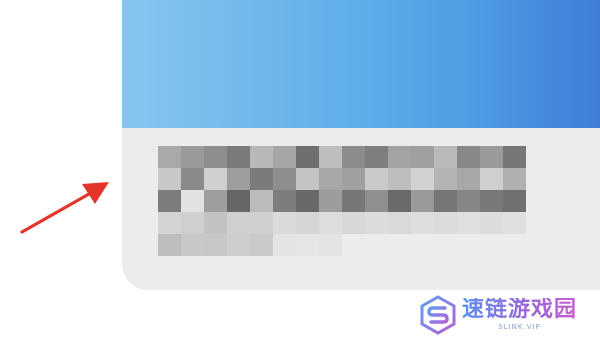 The height and width of the screenshot is (340, 600). What do you see at coordinates (520, 309) in the screenshot?
I see `watermark-title: 速链游戏园` at bounding box center [520, 309].